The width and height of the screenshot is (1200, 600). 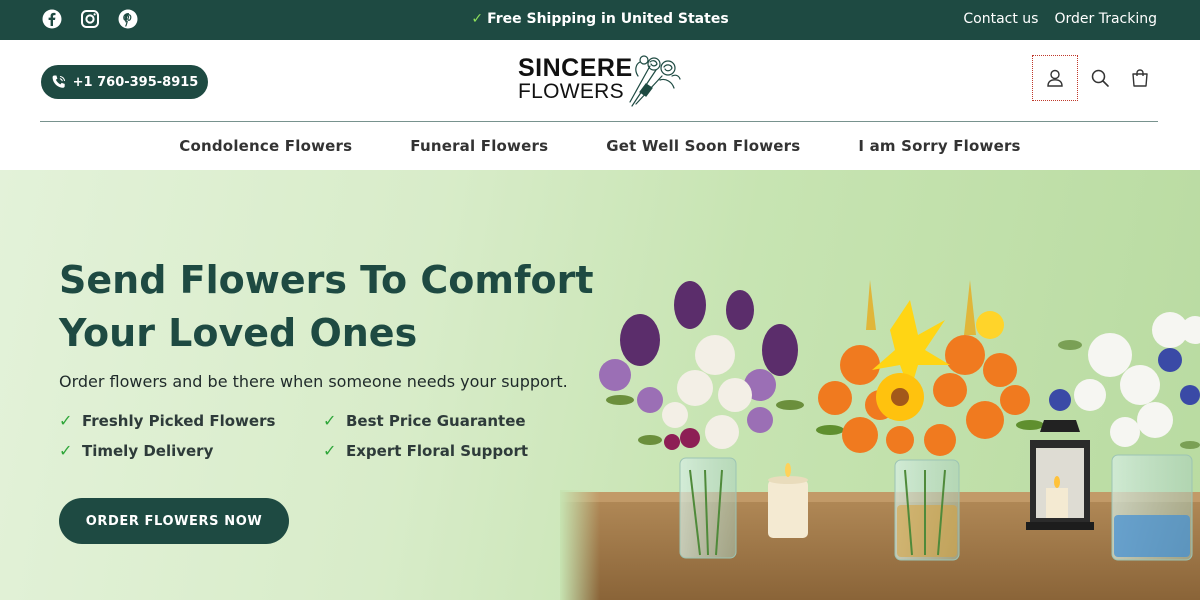 I want to click on top-links: Contact us Order Tracking, so click(x=1060, y=19).